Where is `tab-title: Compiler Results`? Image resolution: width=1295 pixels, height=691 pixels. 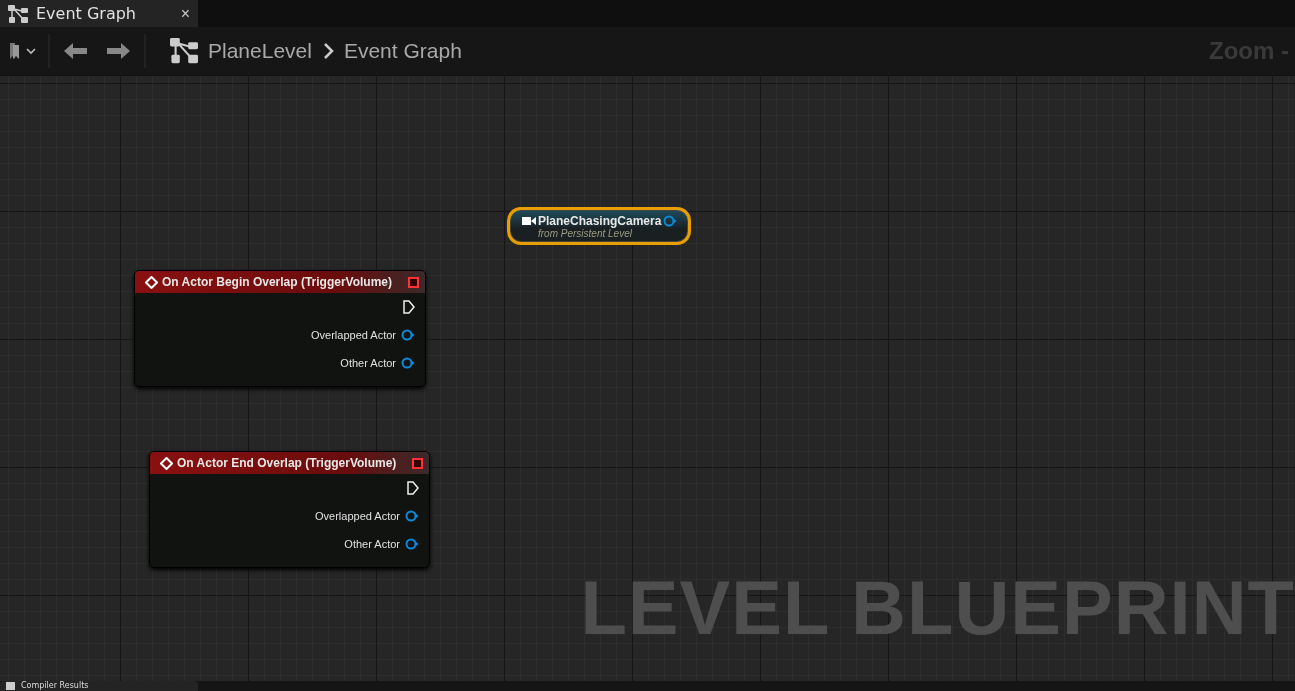
tab-title: Compiler Results is located at coordinates (55, 686).